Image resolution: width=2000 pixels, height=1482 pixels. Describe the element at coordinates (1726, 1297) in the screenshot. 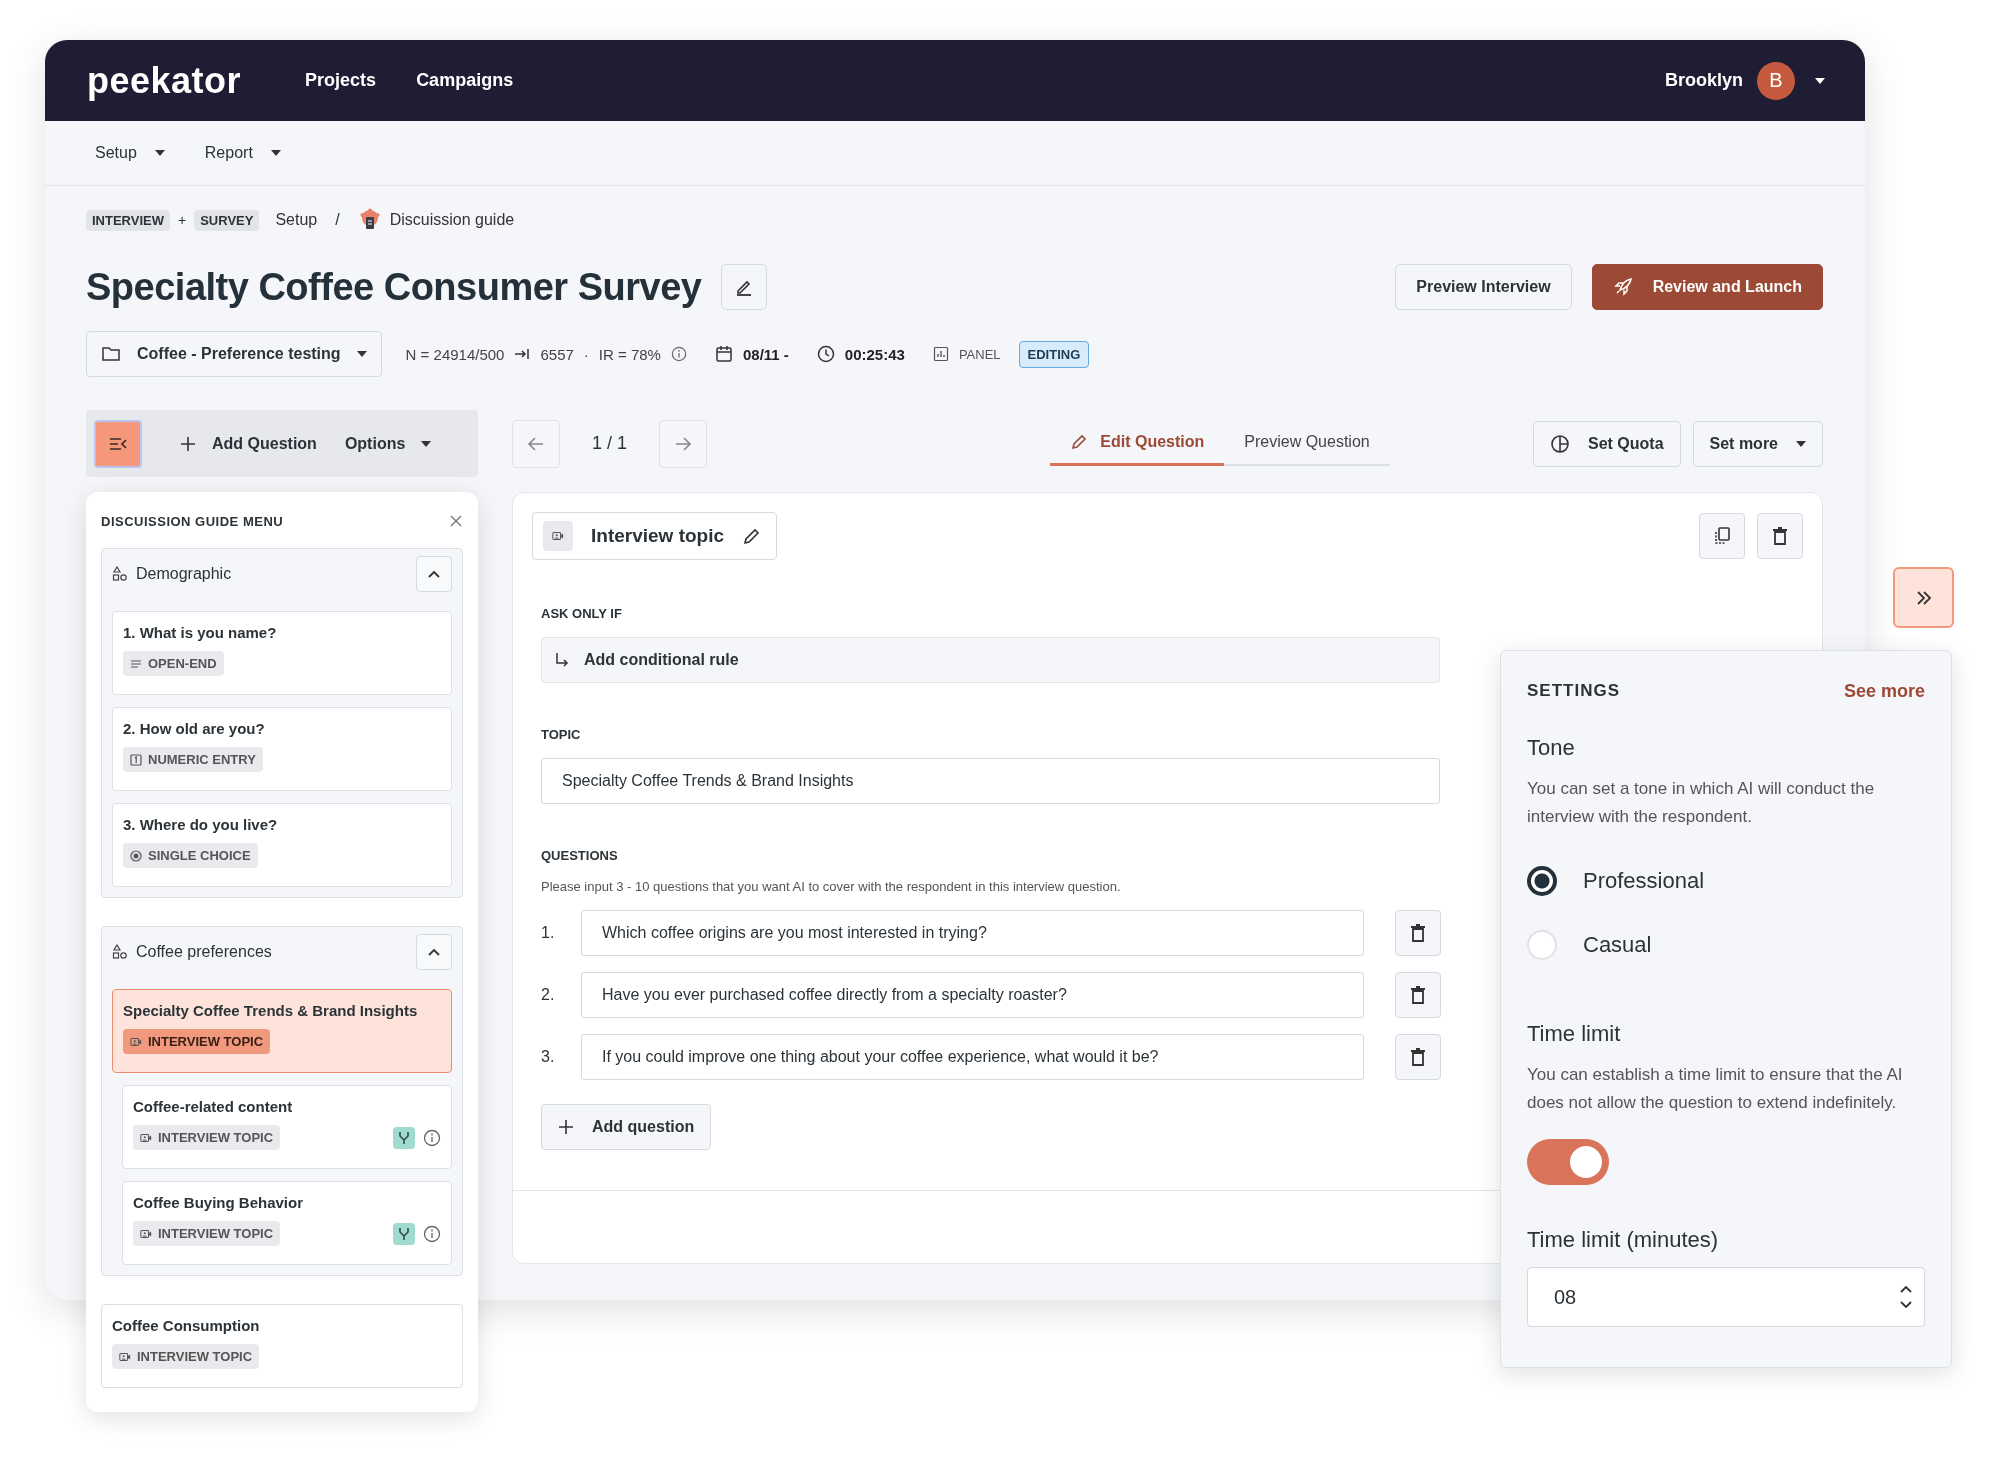

I see `minutes-field: 08` at that location.